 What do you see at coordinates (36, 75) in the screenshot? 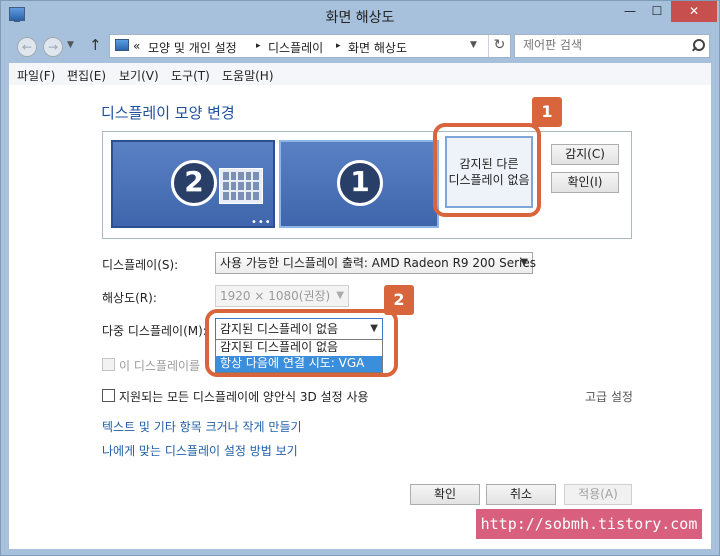
I see `menu-file: 파일(F)` at bounding box center [36, 75].